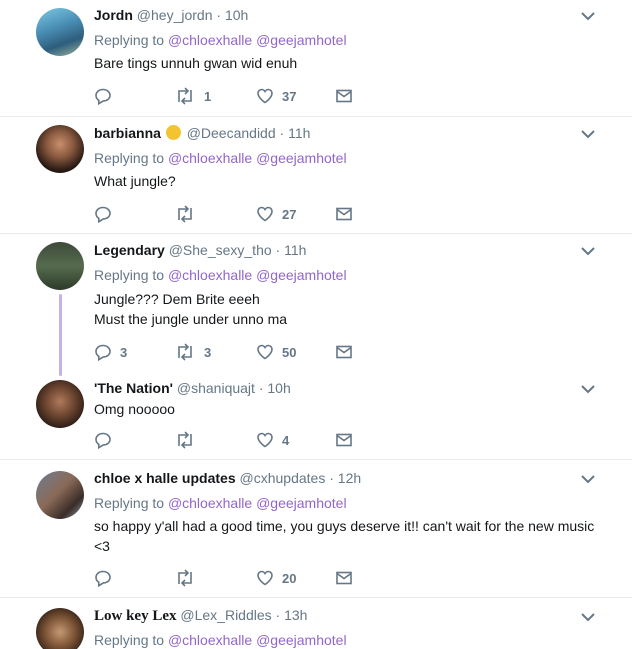 The height and width of the screenshot is (649, 632). What do you see at coordinates (196, 63) in the screenshot?
I see `tweet-text-line: Bare tings unnuh gwan wid enuh` at bounding box center [196, 63].